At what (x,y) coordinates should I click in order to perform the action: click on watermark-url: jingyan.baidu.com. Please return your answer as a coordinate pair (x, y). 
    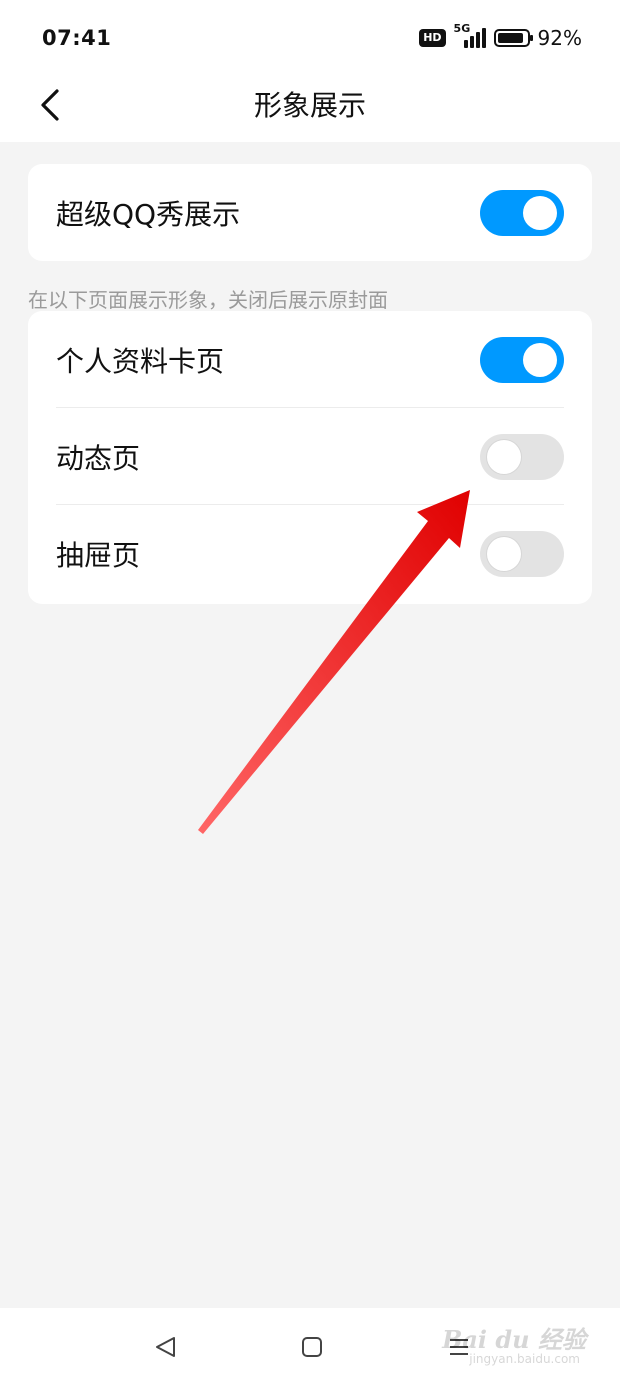
    Looking at the image, I should click on (524, 1359).